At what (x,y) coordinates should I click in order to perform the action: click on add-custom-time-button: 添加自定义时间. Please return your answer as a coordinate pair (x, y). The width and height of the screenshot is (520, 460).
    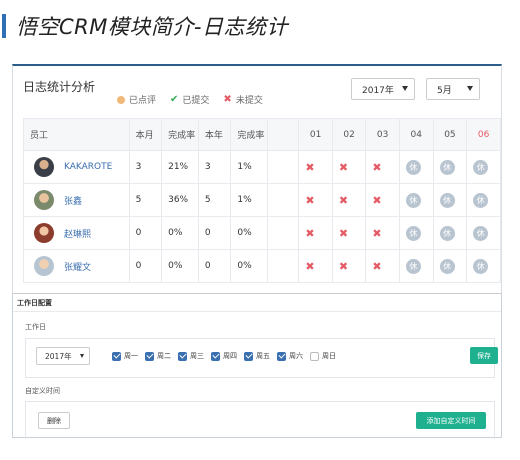
    Looking at the image, I should click on (451, 420).